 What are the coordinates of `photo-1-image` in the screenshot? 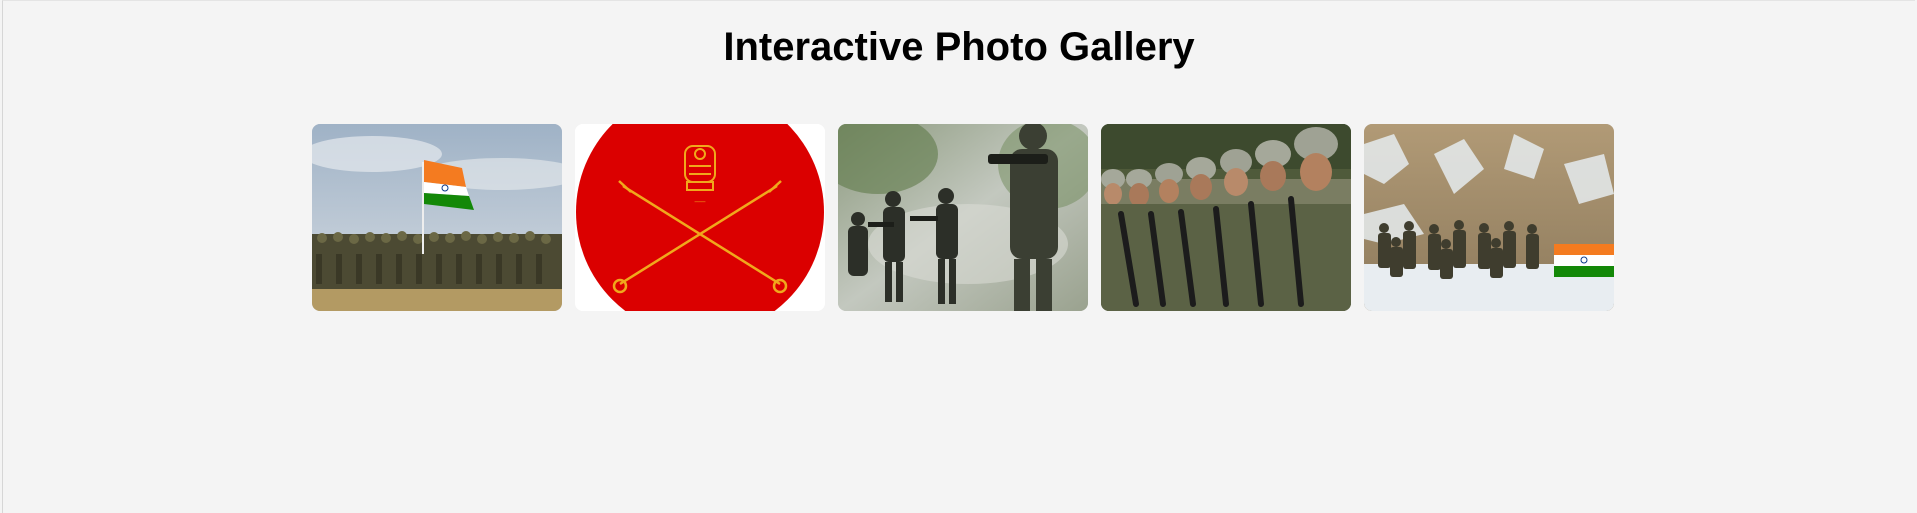 It's located at (437, 217).